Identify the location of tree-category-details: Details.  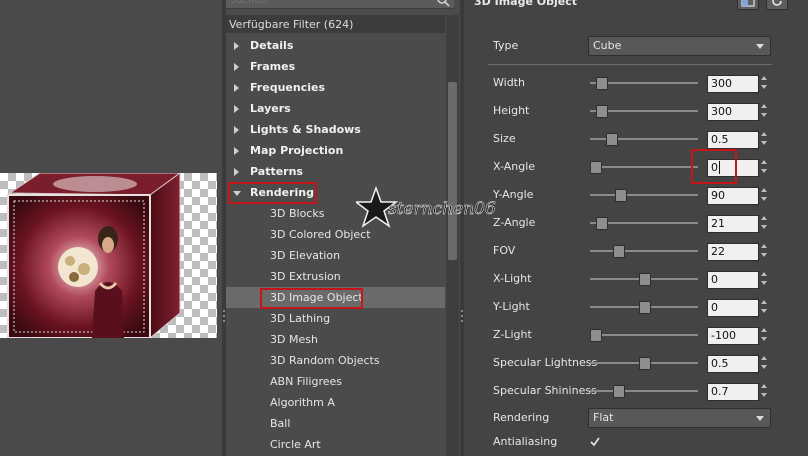
(335, 45).